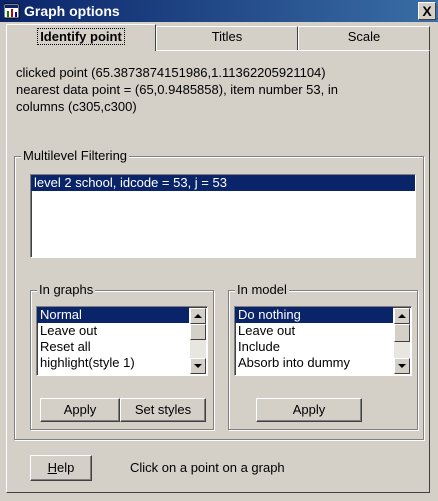 The width and height of the screenshot is (438, 501). I want to click on close-icon: X, so click(427, 11).